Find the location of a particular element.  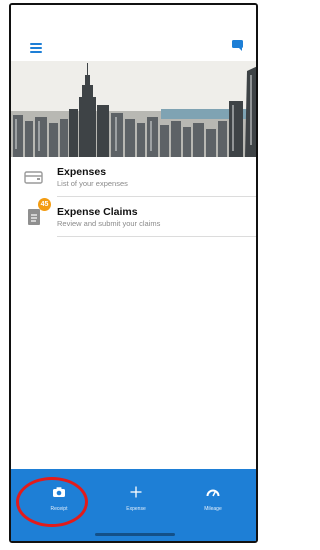

chat-bubble-icon is located at coordinates (237, 45).